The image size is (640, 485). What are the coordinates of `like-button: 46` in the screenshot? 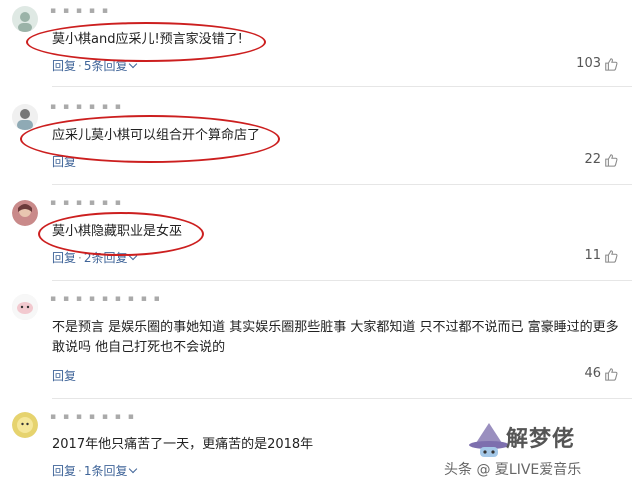 It's located at (601, 373).